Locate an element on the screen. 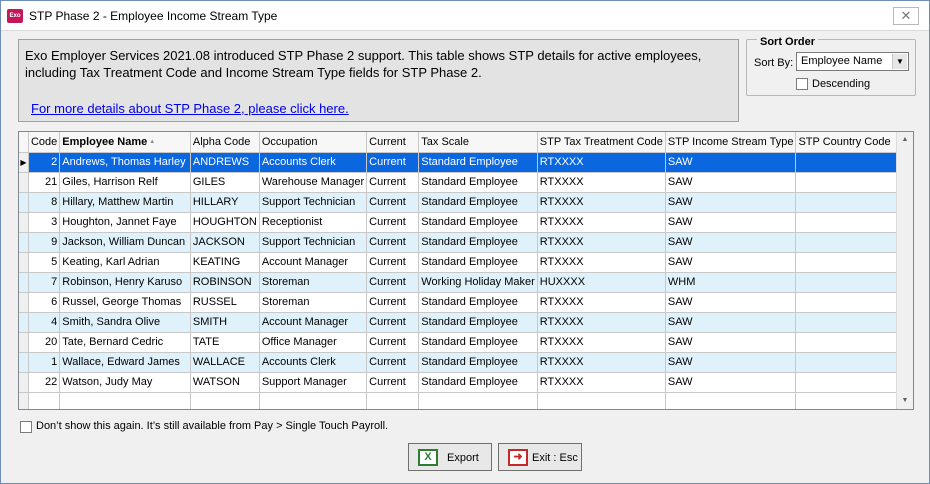  cell-code: 6 is located at coordinates (44, 302).